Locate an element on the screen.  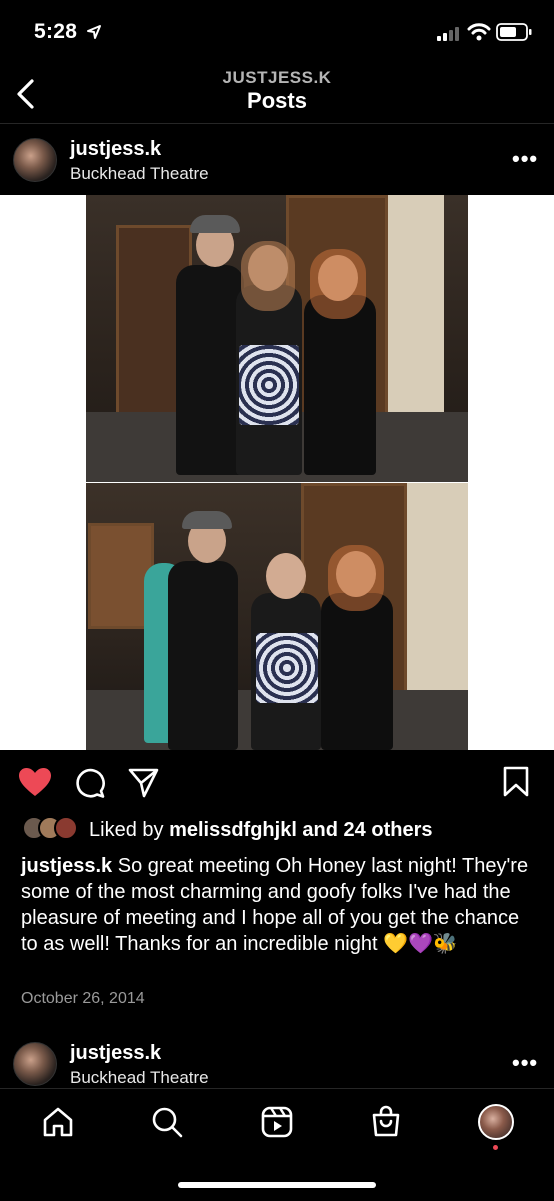
caption-username: justjess.k is located at coordinates (66, 866).